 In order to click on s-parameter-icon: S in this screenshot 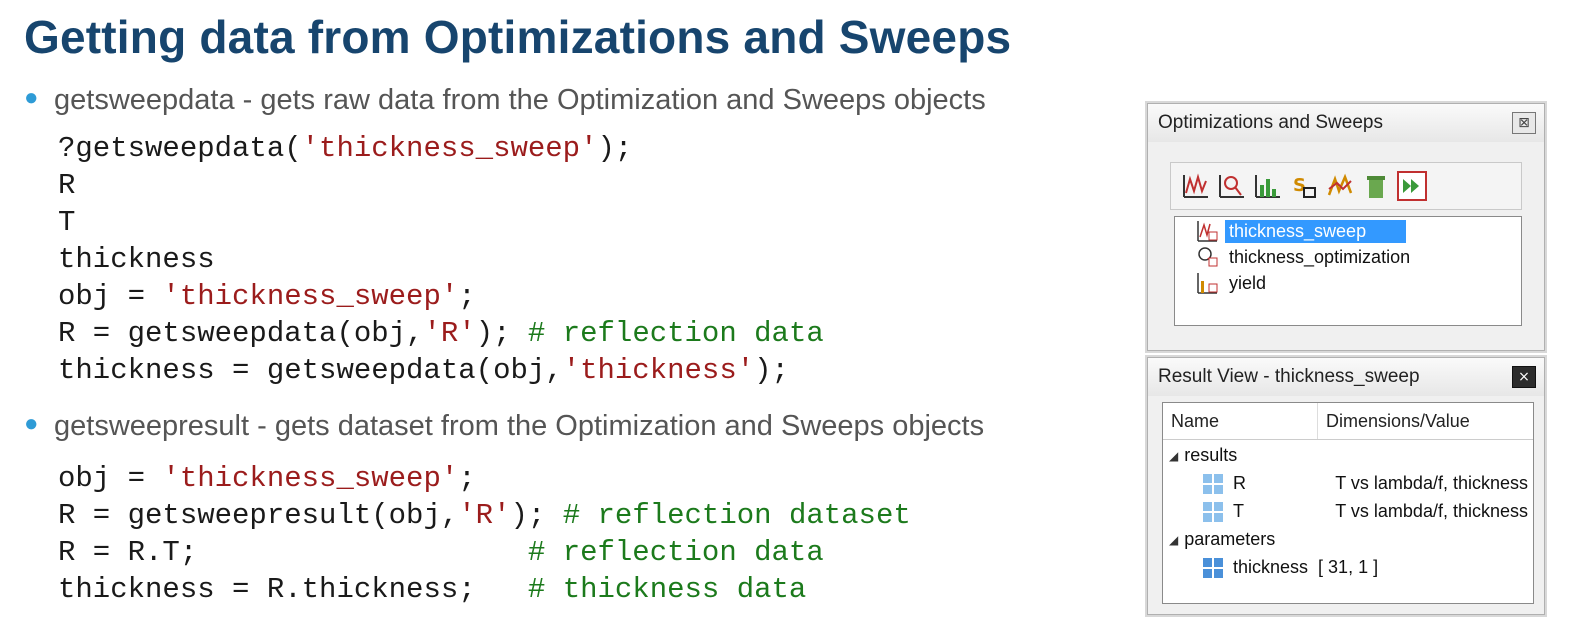, I will do `click(1304, 186)`.